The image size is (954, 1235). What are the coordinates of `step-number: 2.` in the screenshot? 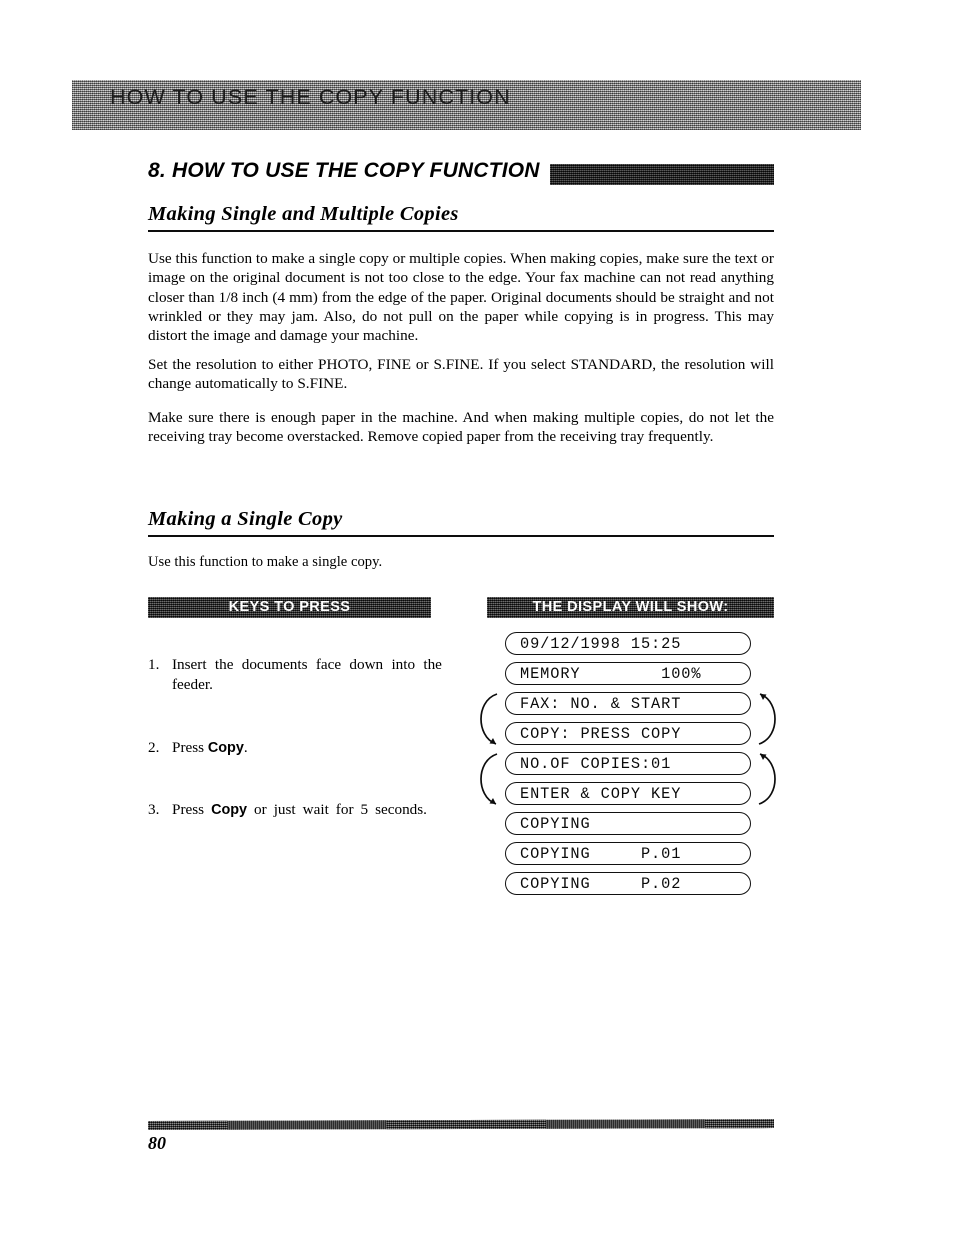 It's located at (154, 747).